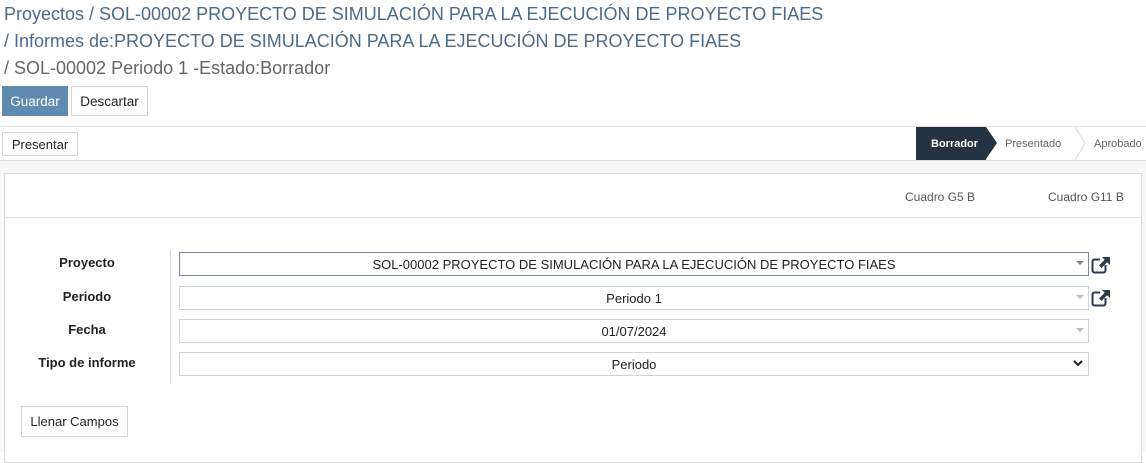 This screenshot has width=1146, height=463. I want to click on periodo-value: Periodo 1, so click(634, 298).